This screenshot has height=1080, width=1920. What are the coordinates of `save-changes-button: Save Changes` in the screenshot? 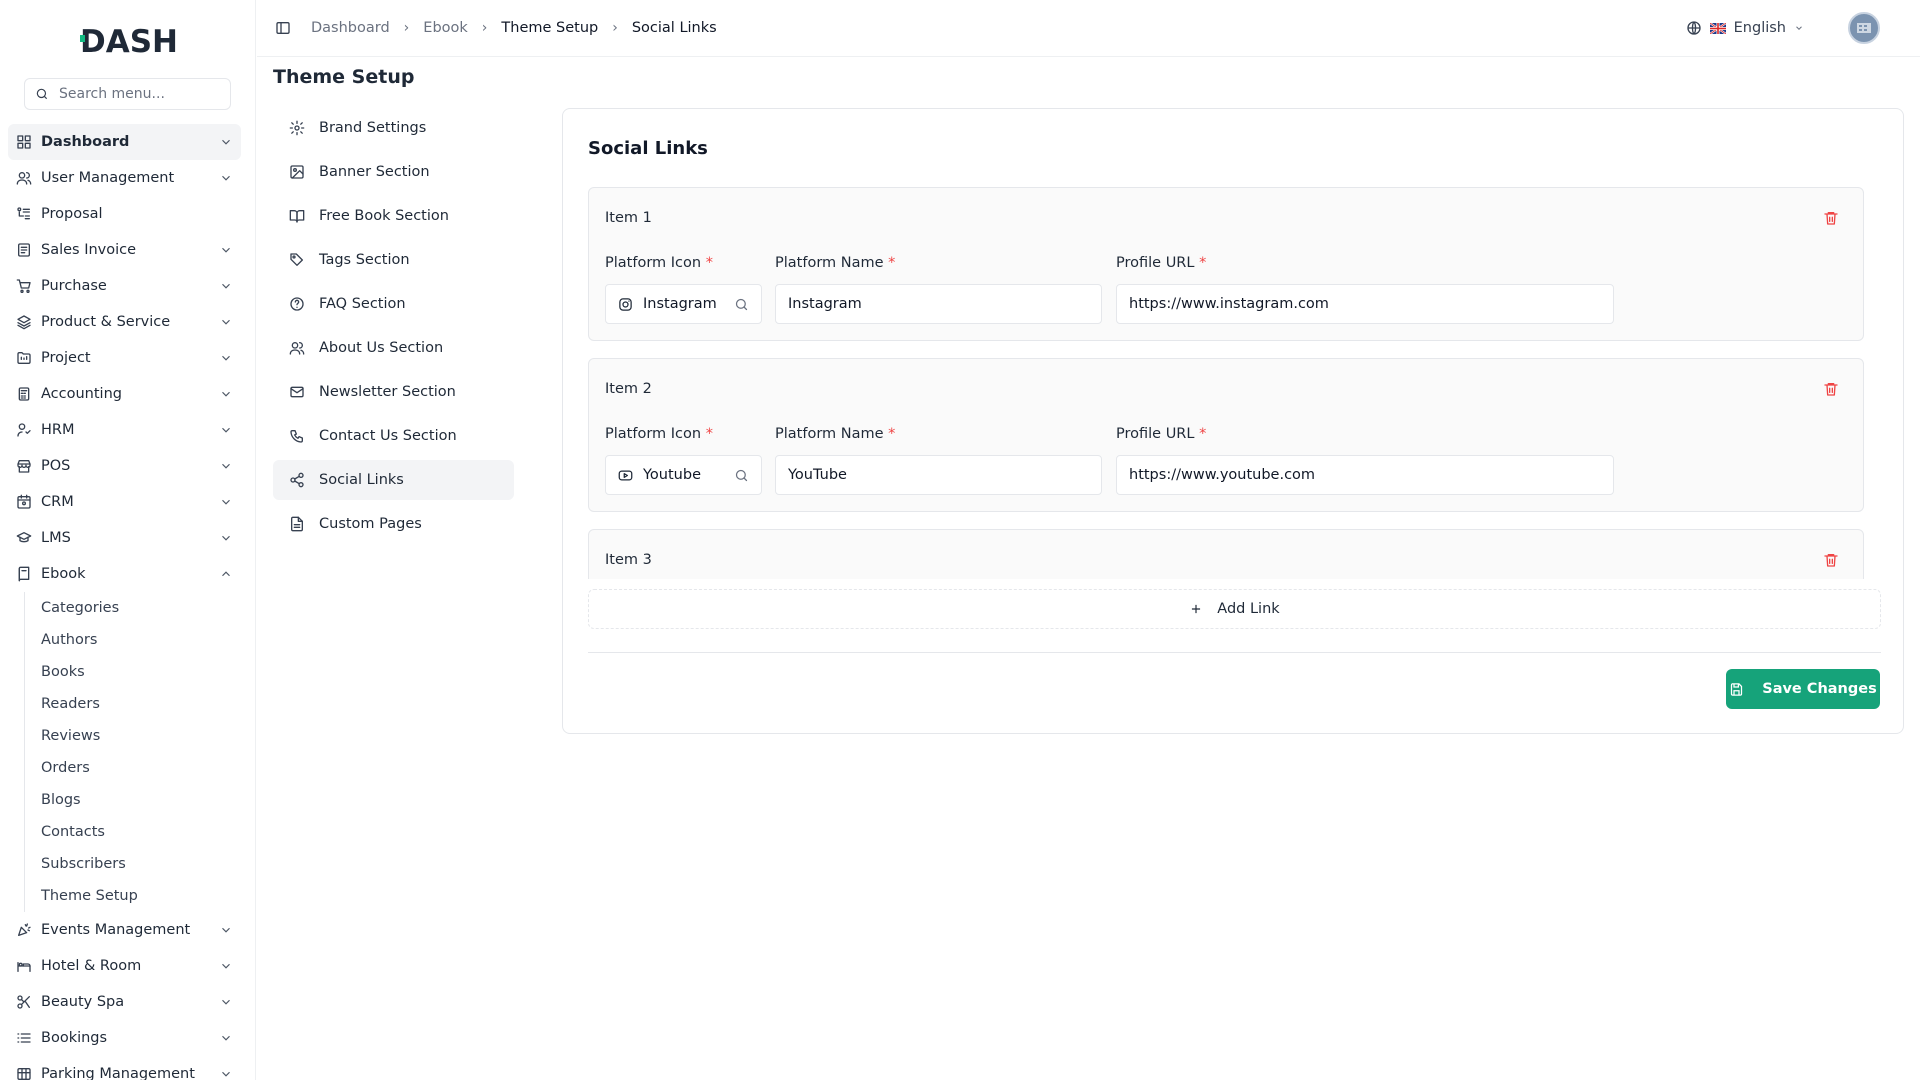 It's located at (1803, 689).